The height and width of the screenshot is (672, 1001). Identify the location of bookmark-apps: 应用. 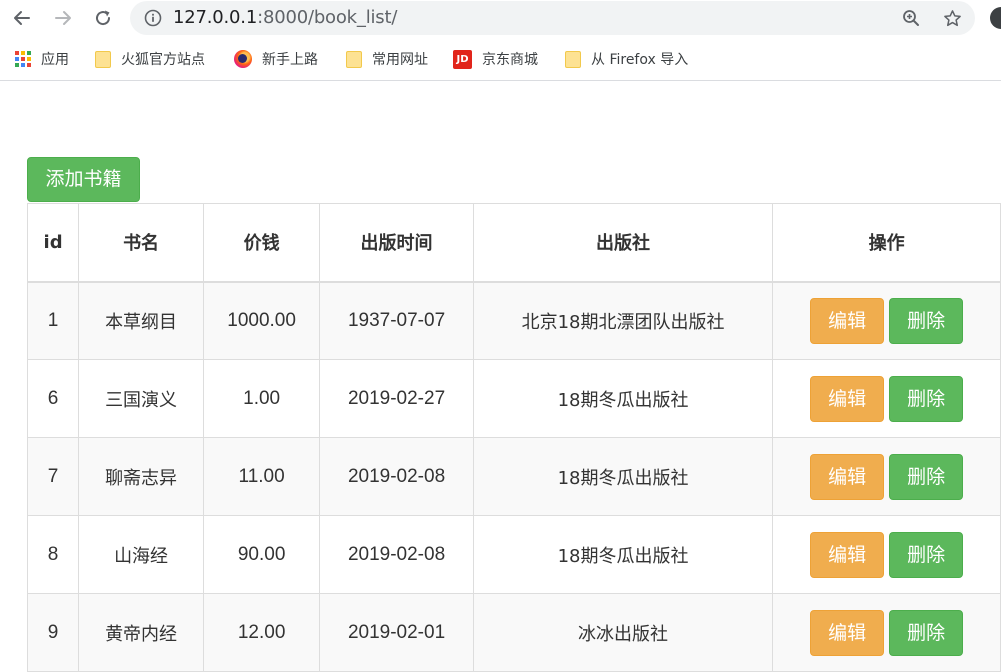
(42, 59).